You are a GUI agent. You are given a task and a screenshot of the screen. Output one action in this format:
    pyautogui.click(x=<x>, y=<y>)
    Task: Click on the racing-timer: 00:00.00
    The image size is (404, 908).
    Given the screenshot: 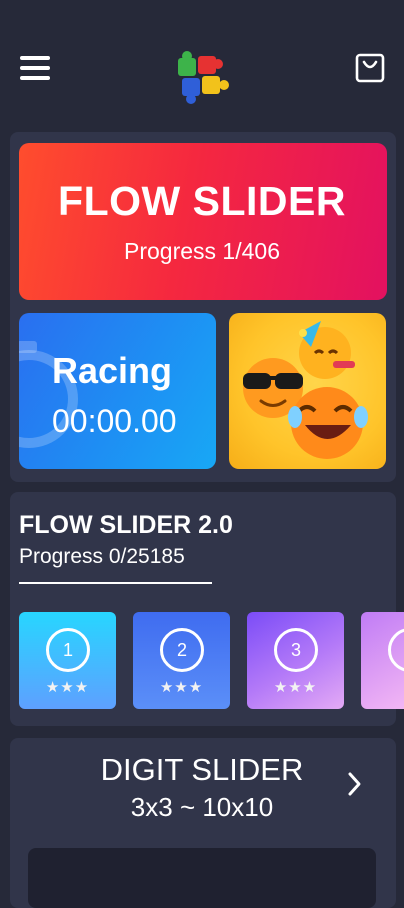 What is the action you would take?
    pyautogui.click(x=114, y=421)
    